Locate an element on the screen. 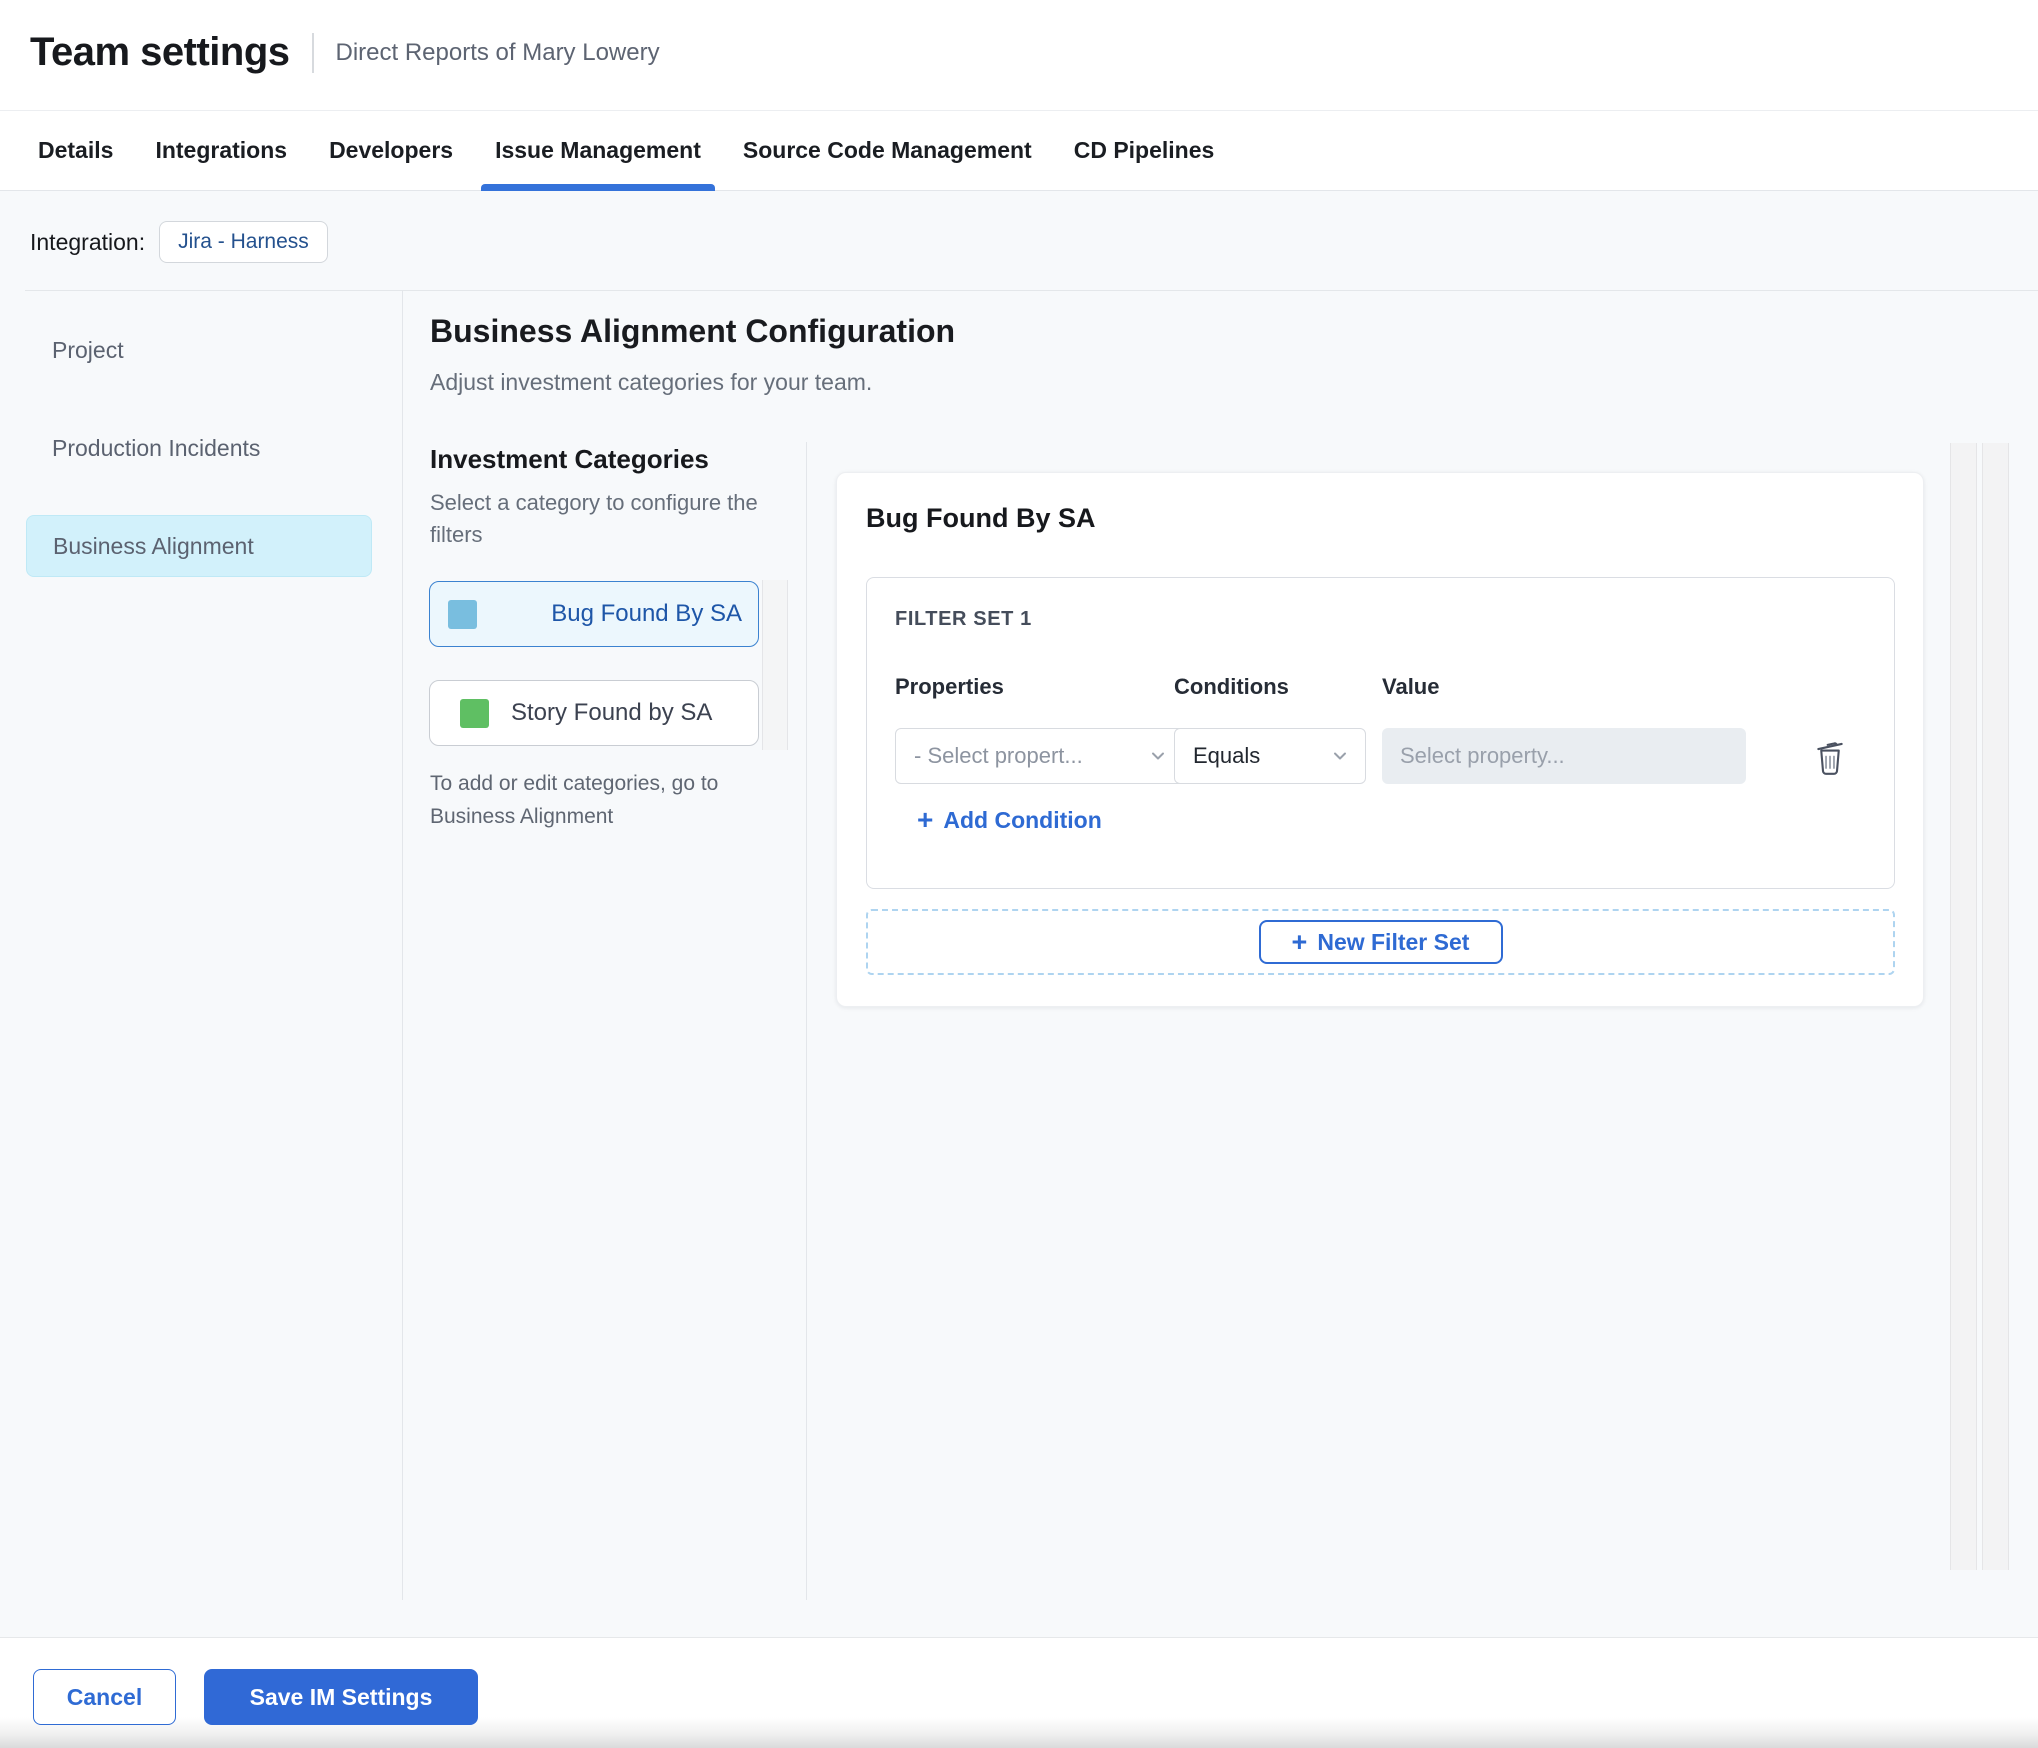 The height and width of the screenshot is (1748, 2038). cancel-button: Cancel is located at coordinates (104, 1697).